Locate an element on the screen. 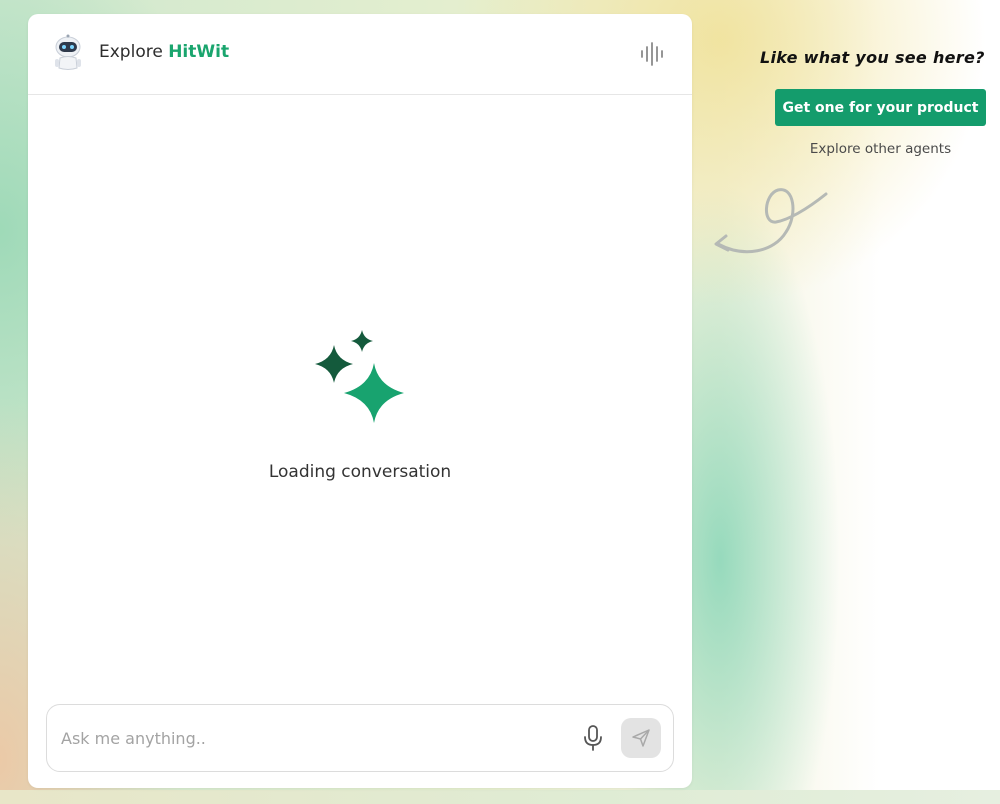 The height and width of the screenshot is (804, 1000). message-composer is located at coordinates (360, 738).